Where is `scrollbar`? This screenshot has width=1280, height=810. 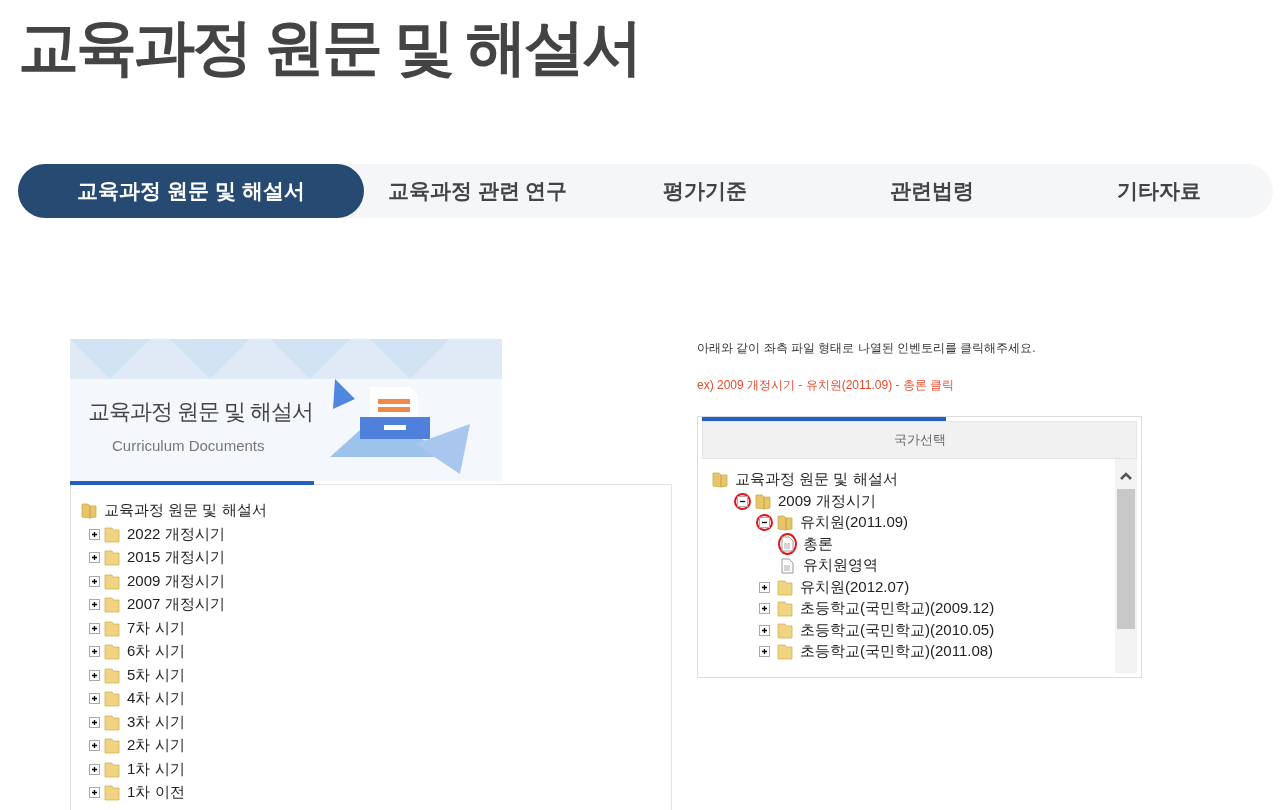 scrollbar is located at coordinates (1126, 566).